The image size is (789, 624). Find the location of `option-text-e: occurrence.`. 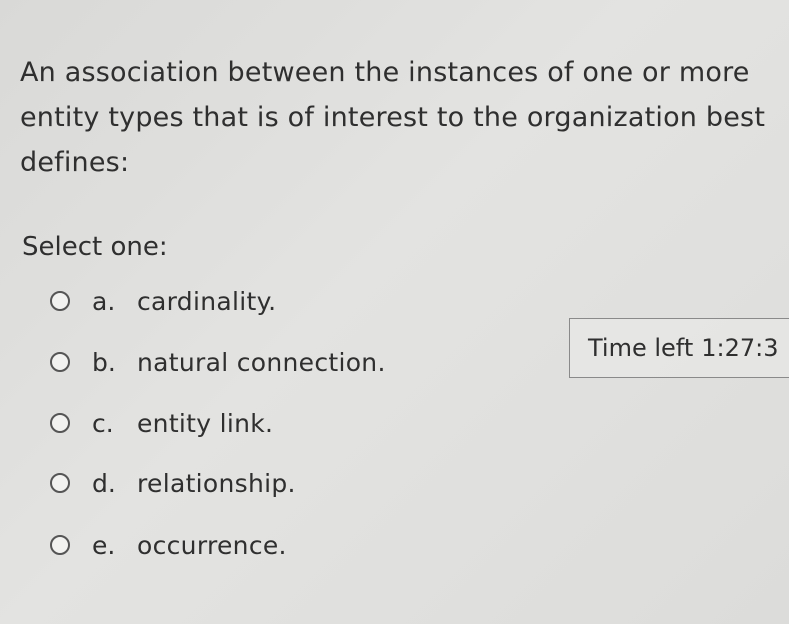

option-text-e: occurrence. is located at coordinates (212, 545).